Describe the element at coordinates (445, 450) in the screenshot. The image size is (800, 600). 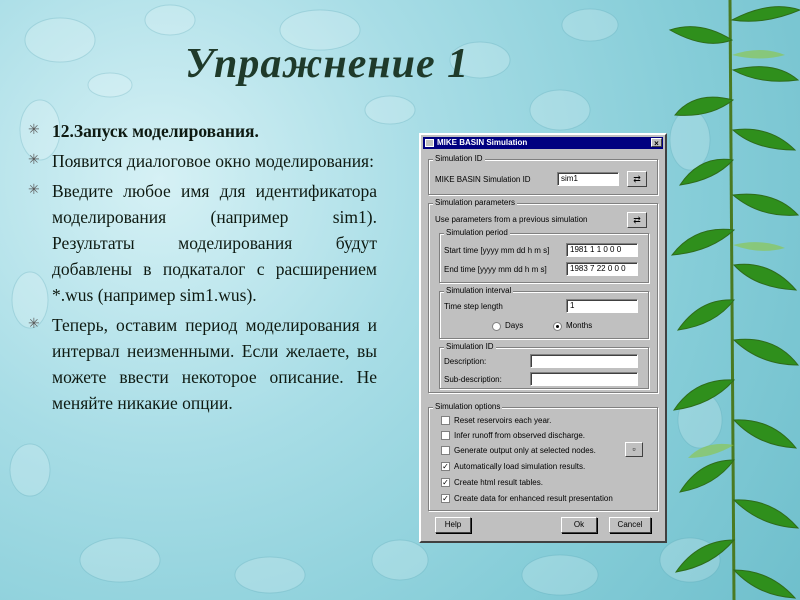
I see `selected-nodes-checkbox` at that location.